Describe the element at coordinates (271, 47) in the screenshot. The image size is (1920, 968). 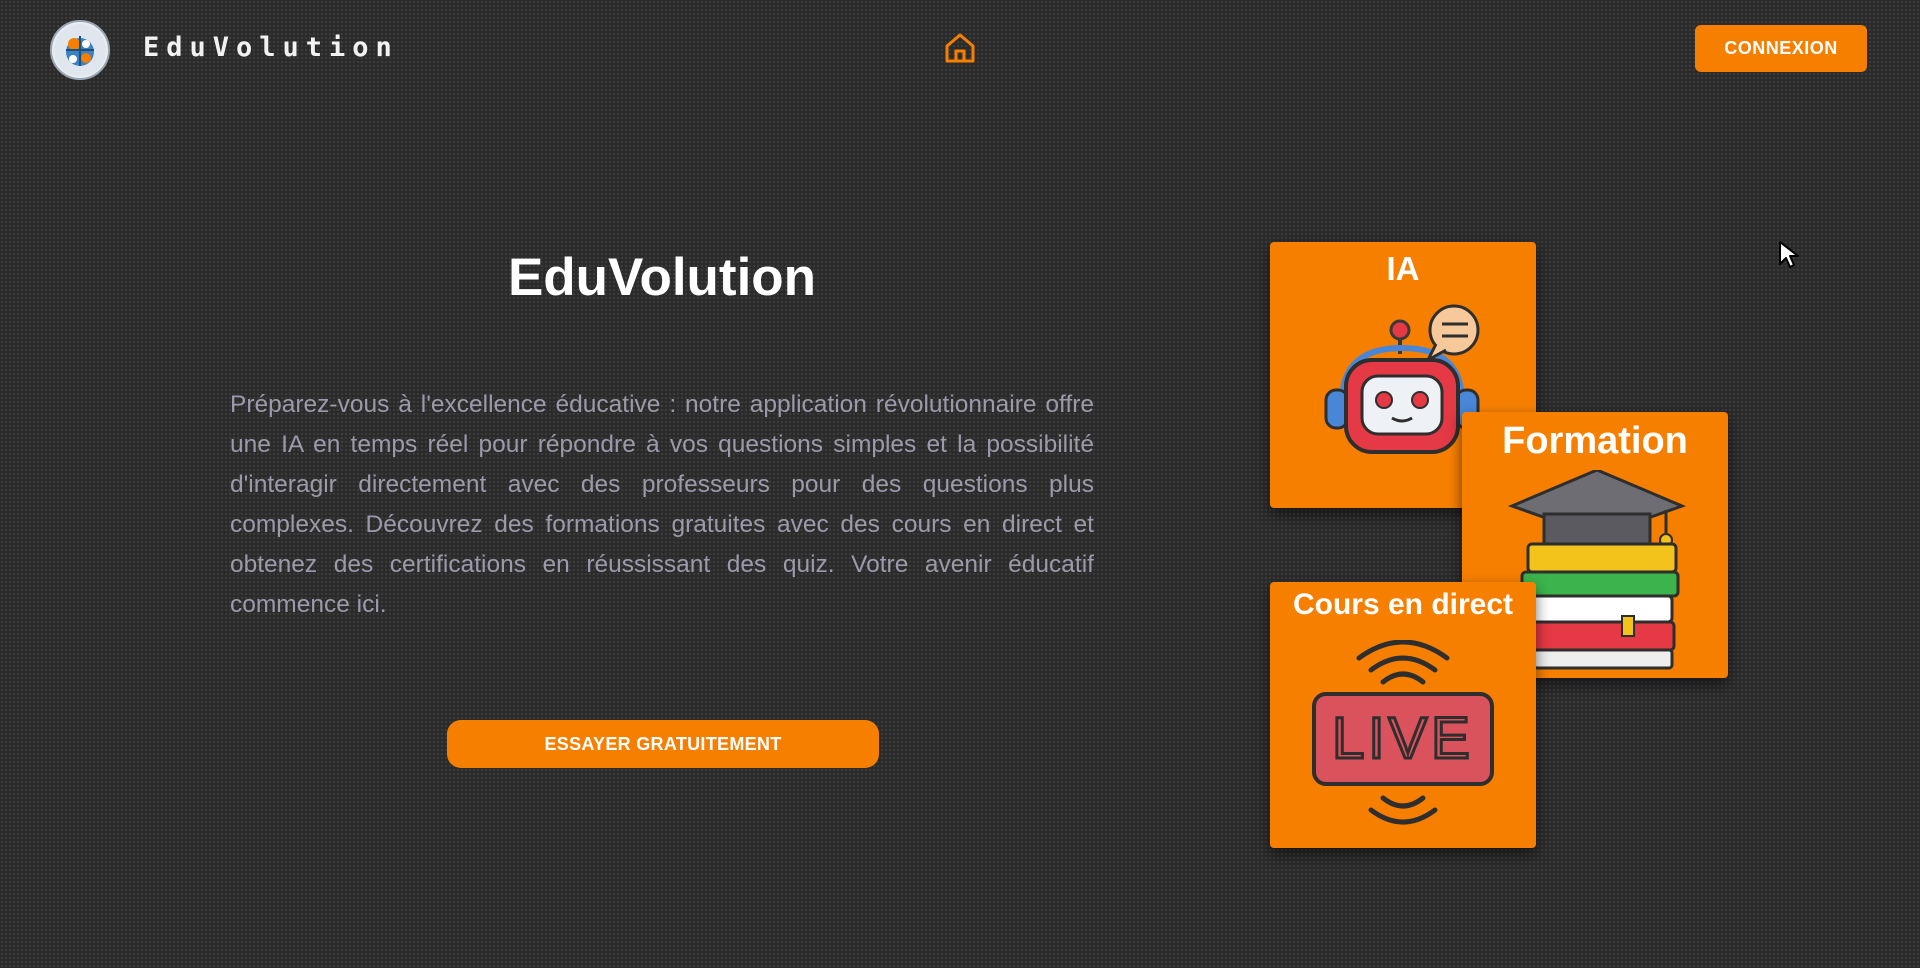
I see `brand-name: EduVolution` at that location.